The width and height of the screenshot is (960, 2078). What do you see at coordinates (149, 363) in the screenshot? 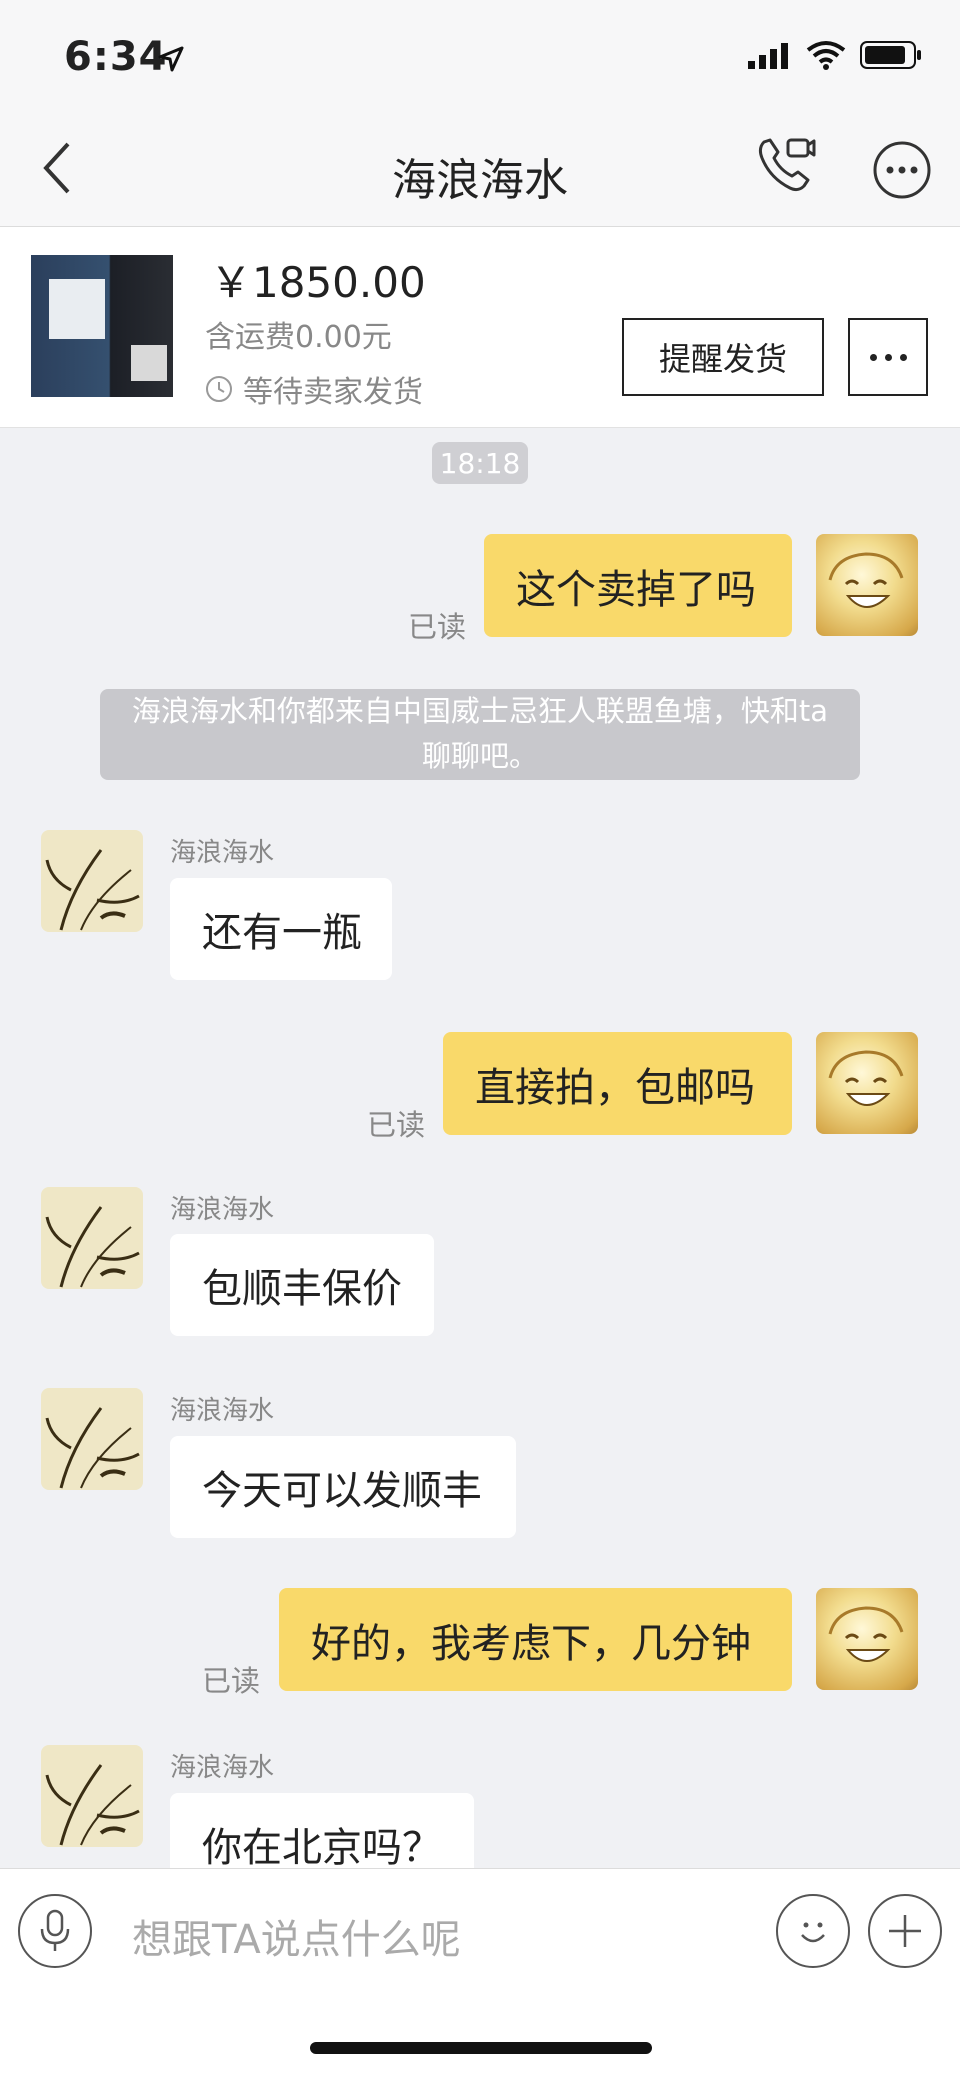
I see `product-bottle-label` at bounding box center [149, 363].